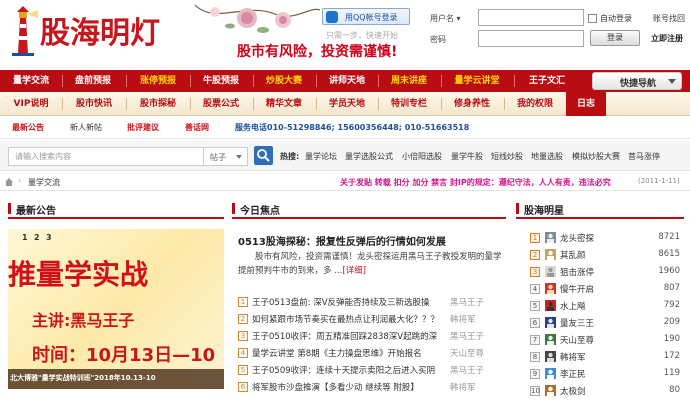  I want to click on hot-search-link: 量学选股公式, so click(369, 156).